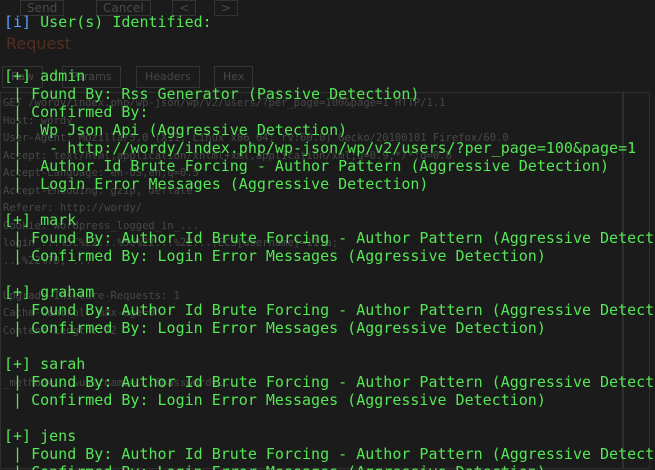 This screenshot has height=470, width=655. I want to click on users-header: [i] User(s) Identified:, so click(108, 22).